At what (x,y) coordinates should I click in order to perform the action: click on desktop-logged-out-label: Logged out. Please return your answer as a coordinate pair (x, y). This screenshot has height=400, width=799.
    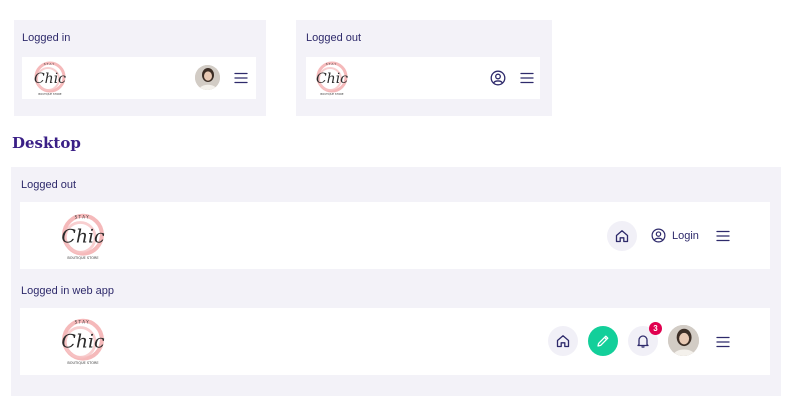
    Looking at the image, I should click on (49, 185).